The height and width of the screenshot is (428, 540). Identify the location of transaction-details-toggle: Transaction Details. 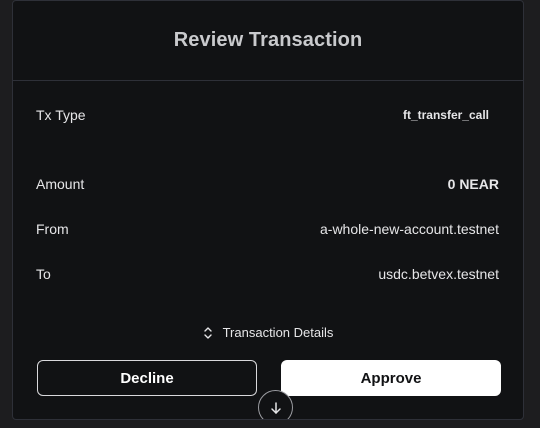
(268, 332).